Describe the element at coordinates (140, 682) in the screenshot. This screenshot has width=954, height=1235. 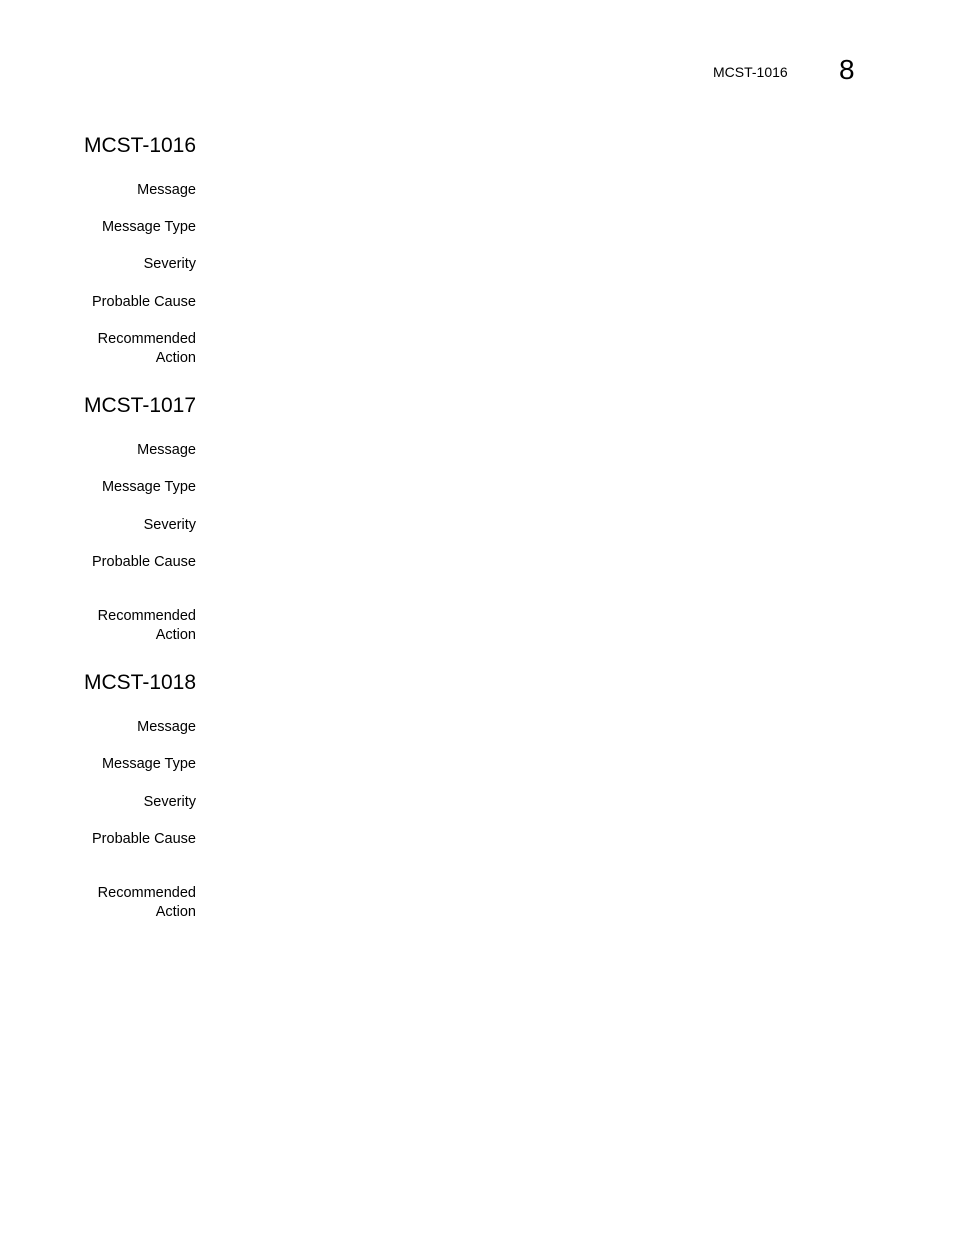
I see `entry-title: MCST-1018` at that location.